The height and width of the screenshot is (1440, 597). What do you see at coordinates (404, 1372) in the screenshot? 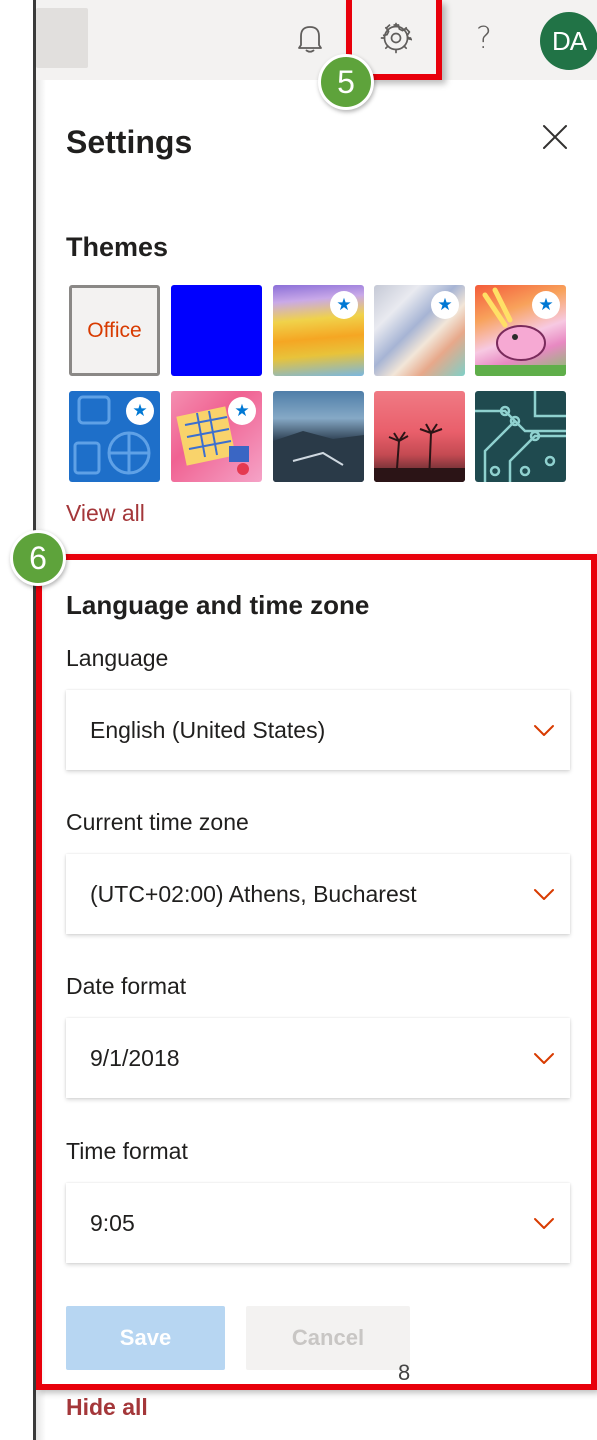
I see `page-number: 8` at bounding box center [404, 1372].